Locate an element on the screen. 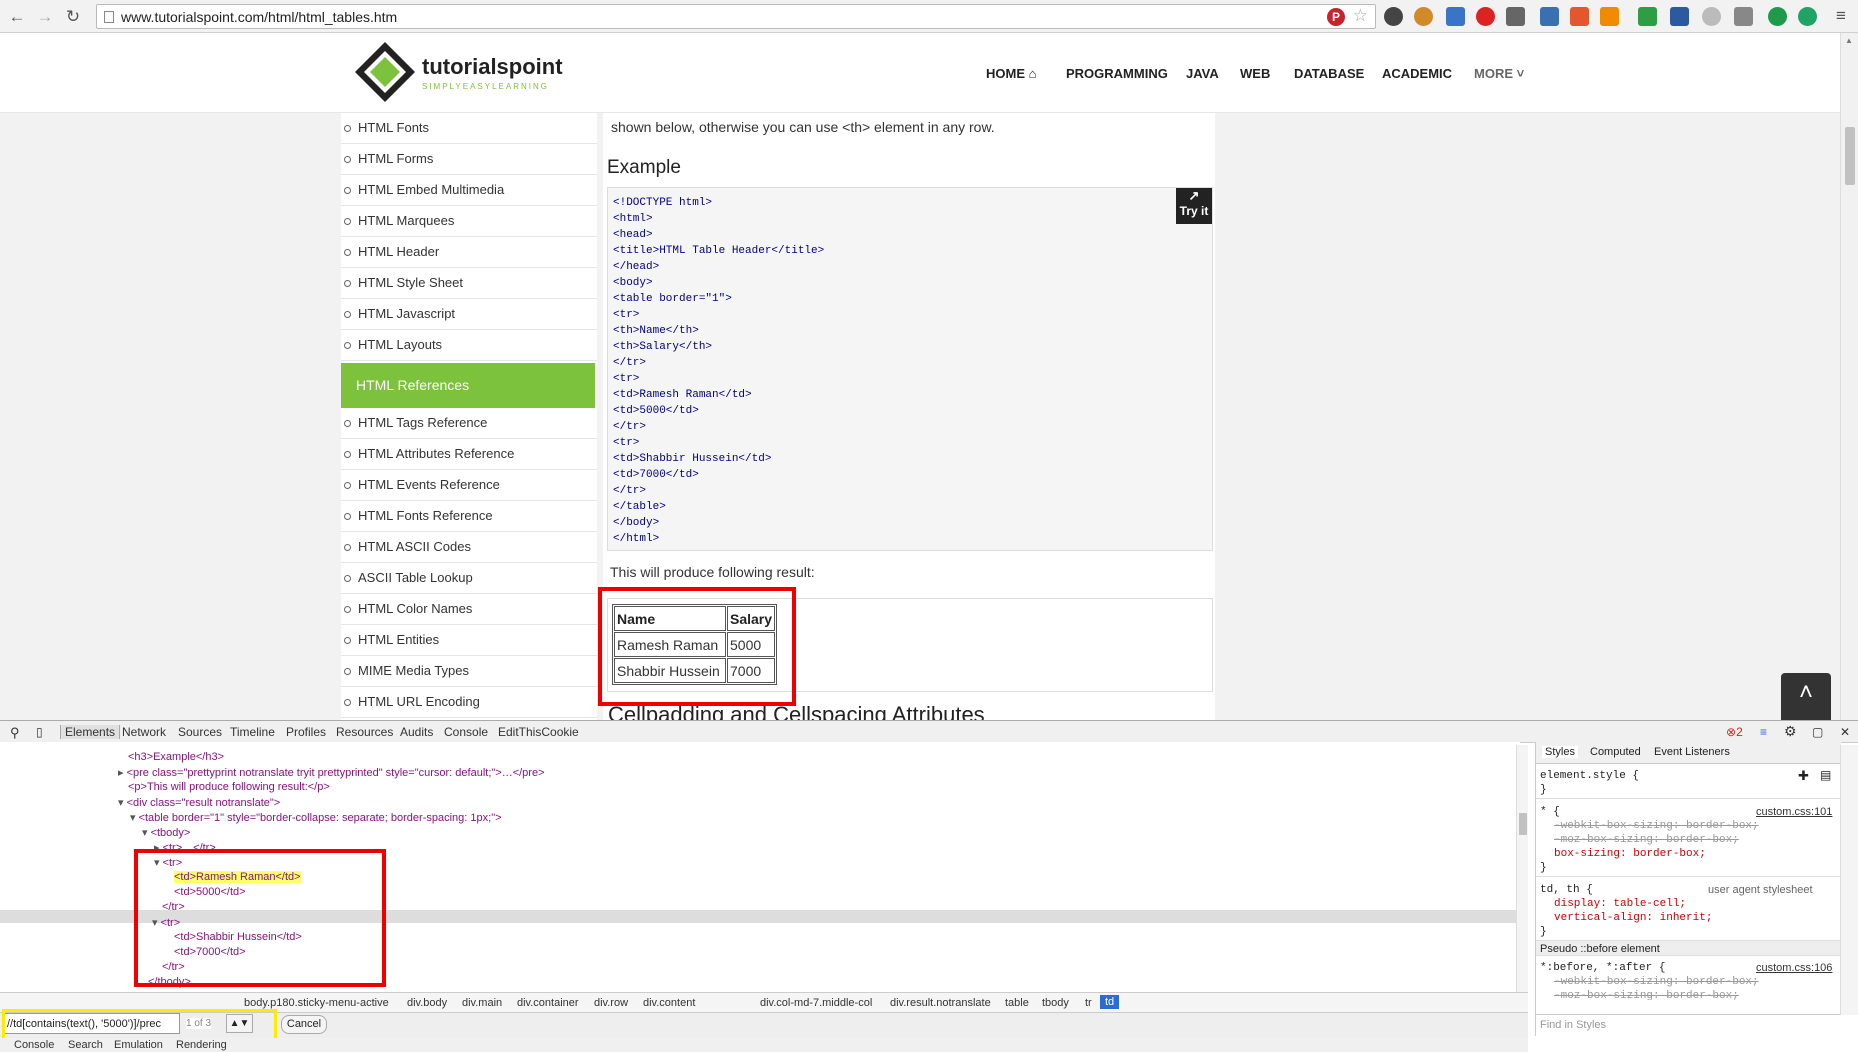 The image size is (1858, 1052). grammarly-icon is located at coordinates (1807, 16).